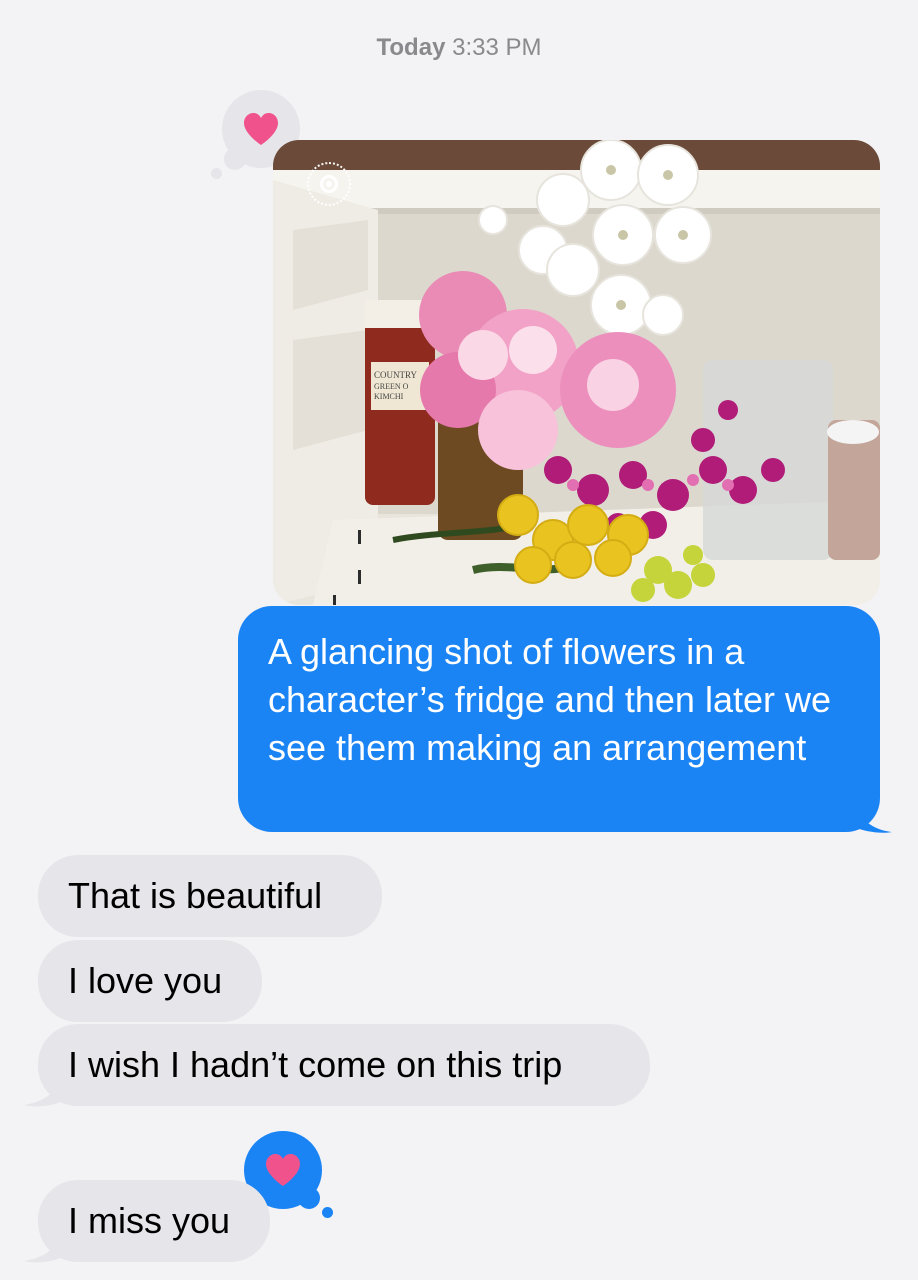 This screenshot has height=1280, width=918. I want to click on message-received: That is beautiful, so click(210, 896).